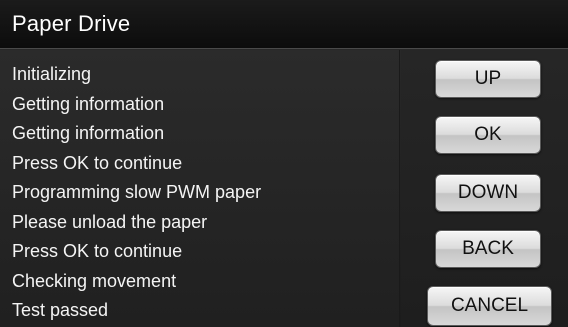  What do you see at coordinates (94, 280) in the screenshot?
I see `log-line: Checking movement` at bounding box center [94, 280].